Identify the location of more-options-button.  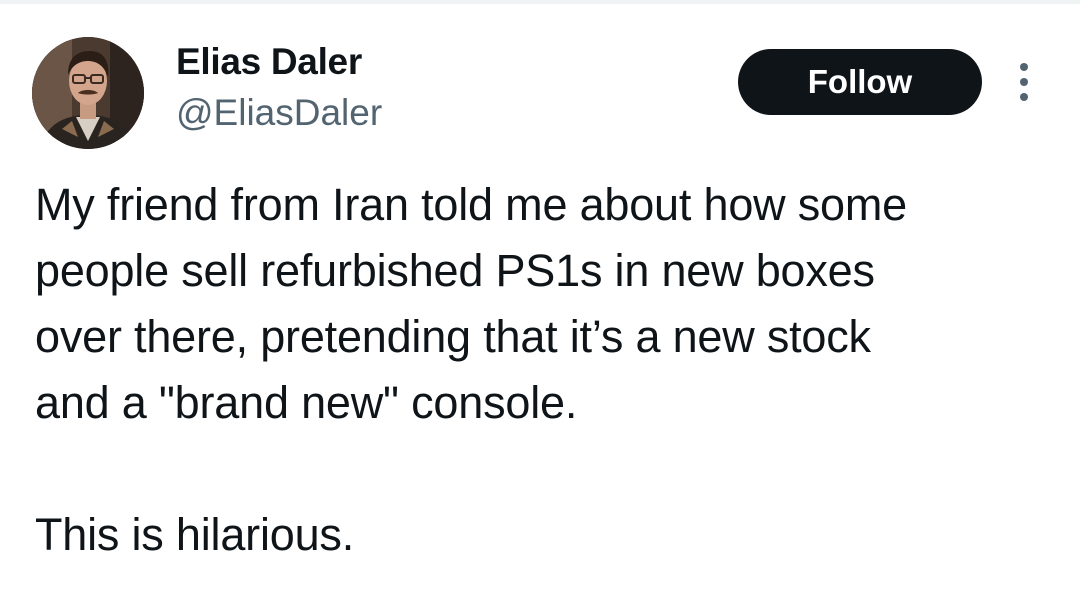
(1024, 82).